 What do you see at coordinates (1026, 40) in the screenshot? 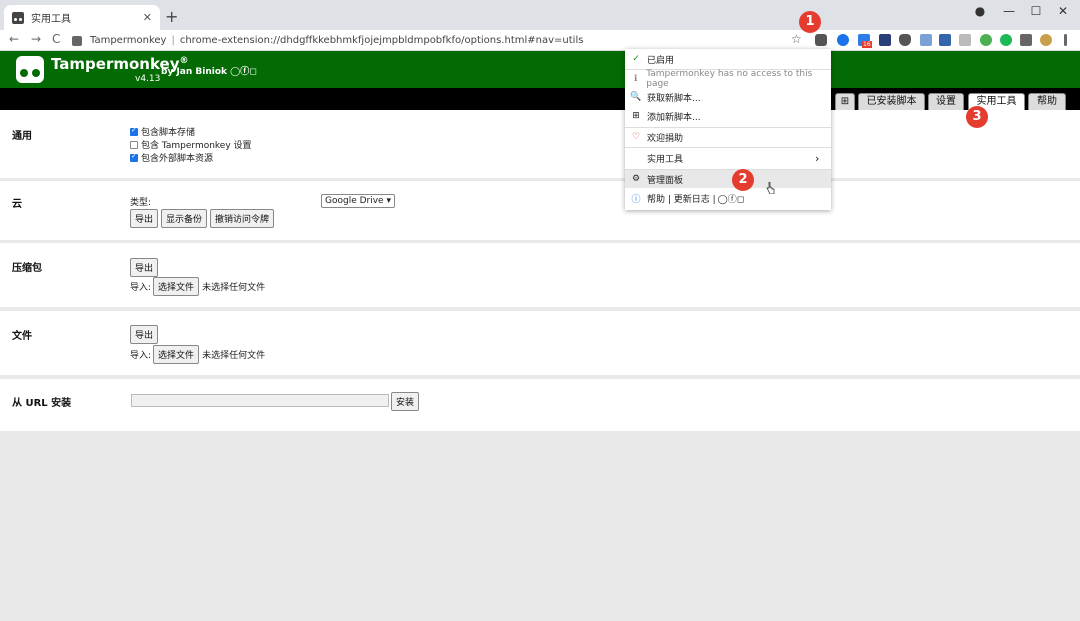
I see `extensions-puzzle-icon` at bounding box center [1026, 40].